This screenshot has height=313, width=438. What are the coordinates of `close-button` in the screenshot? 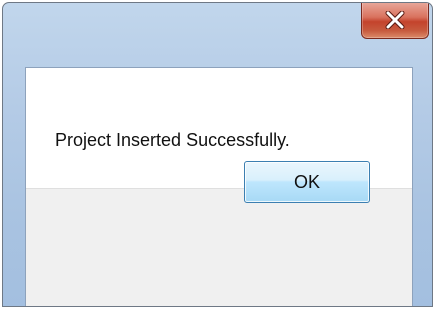 It's located at (395, 21).